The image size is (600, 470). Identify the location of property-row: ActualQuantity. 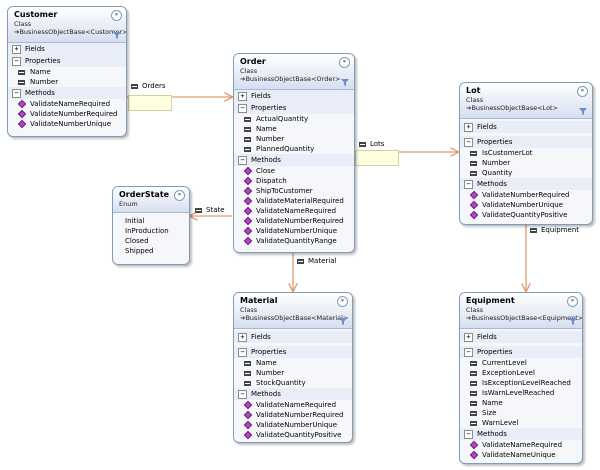
(294, 119).